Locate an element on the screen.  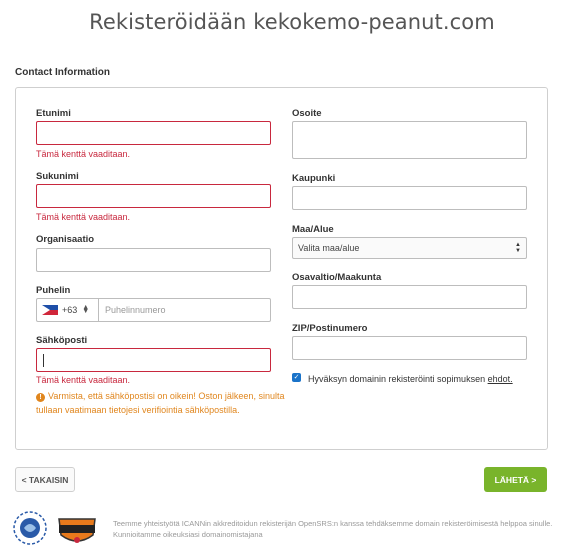
city-label: Kaupunki is located at coordinates (314, 178).